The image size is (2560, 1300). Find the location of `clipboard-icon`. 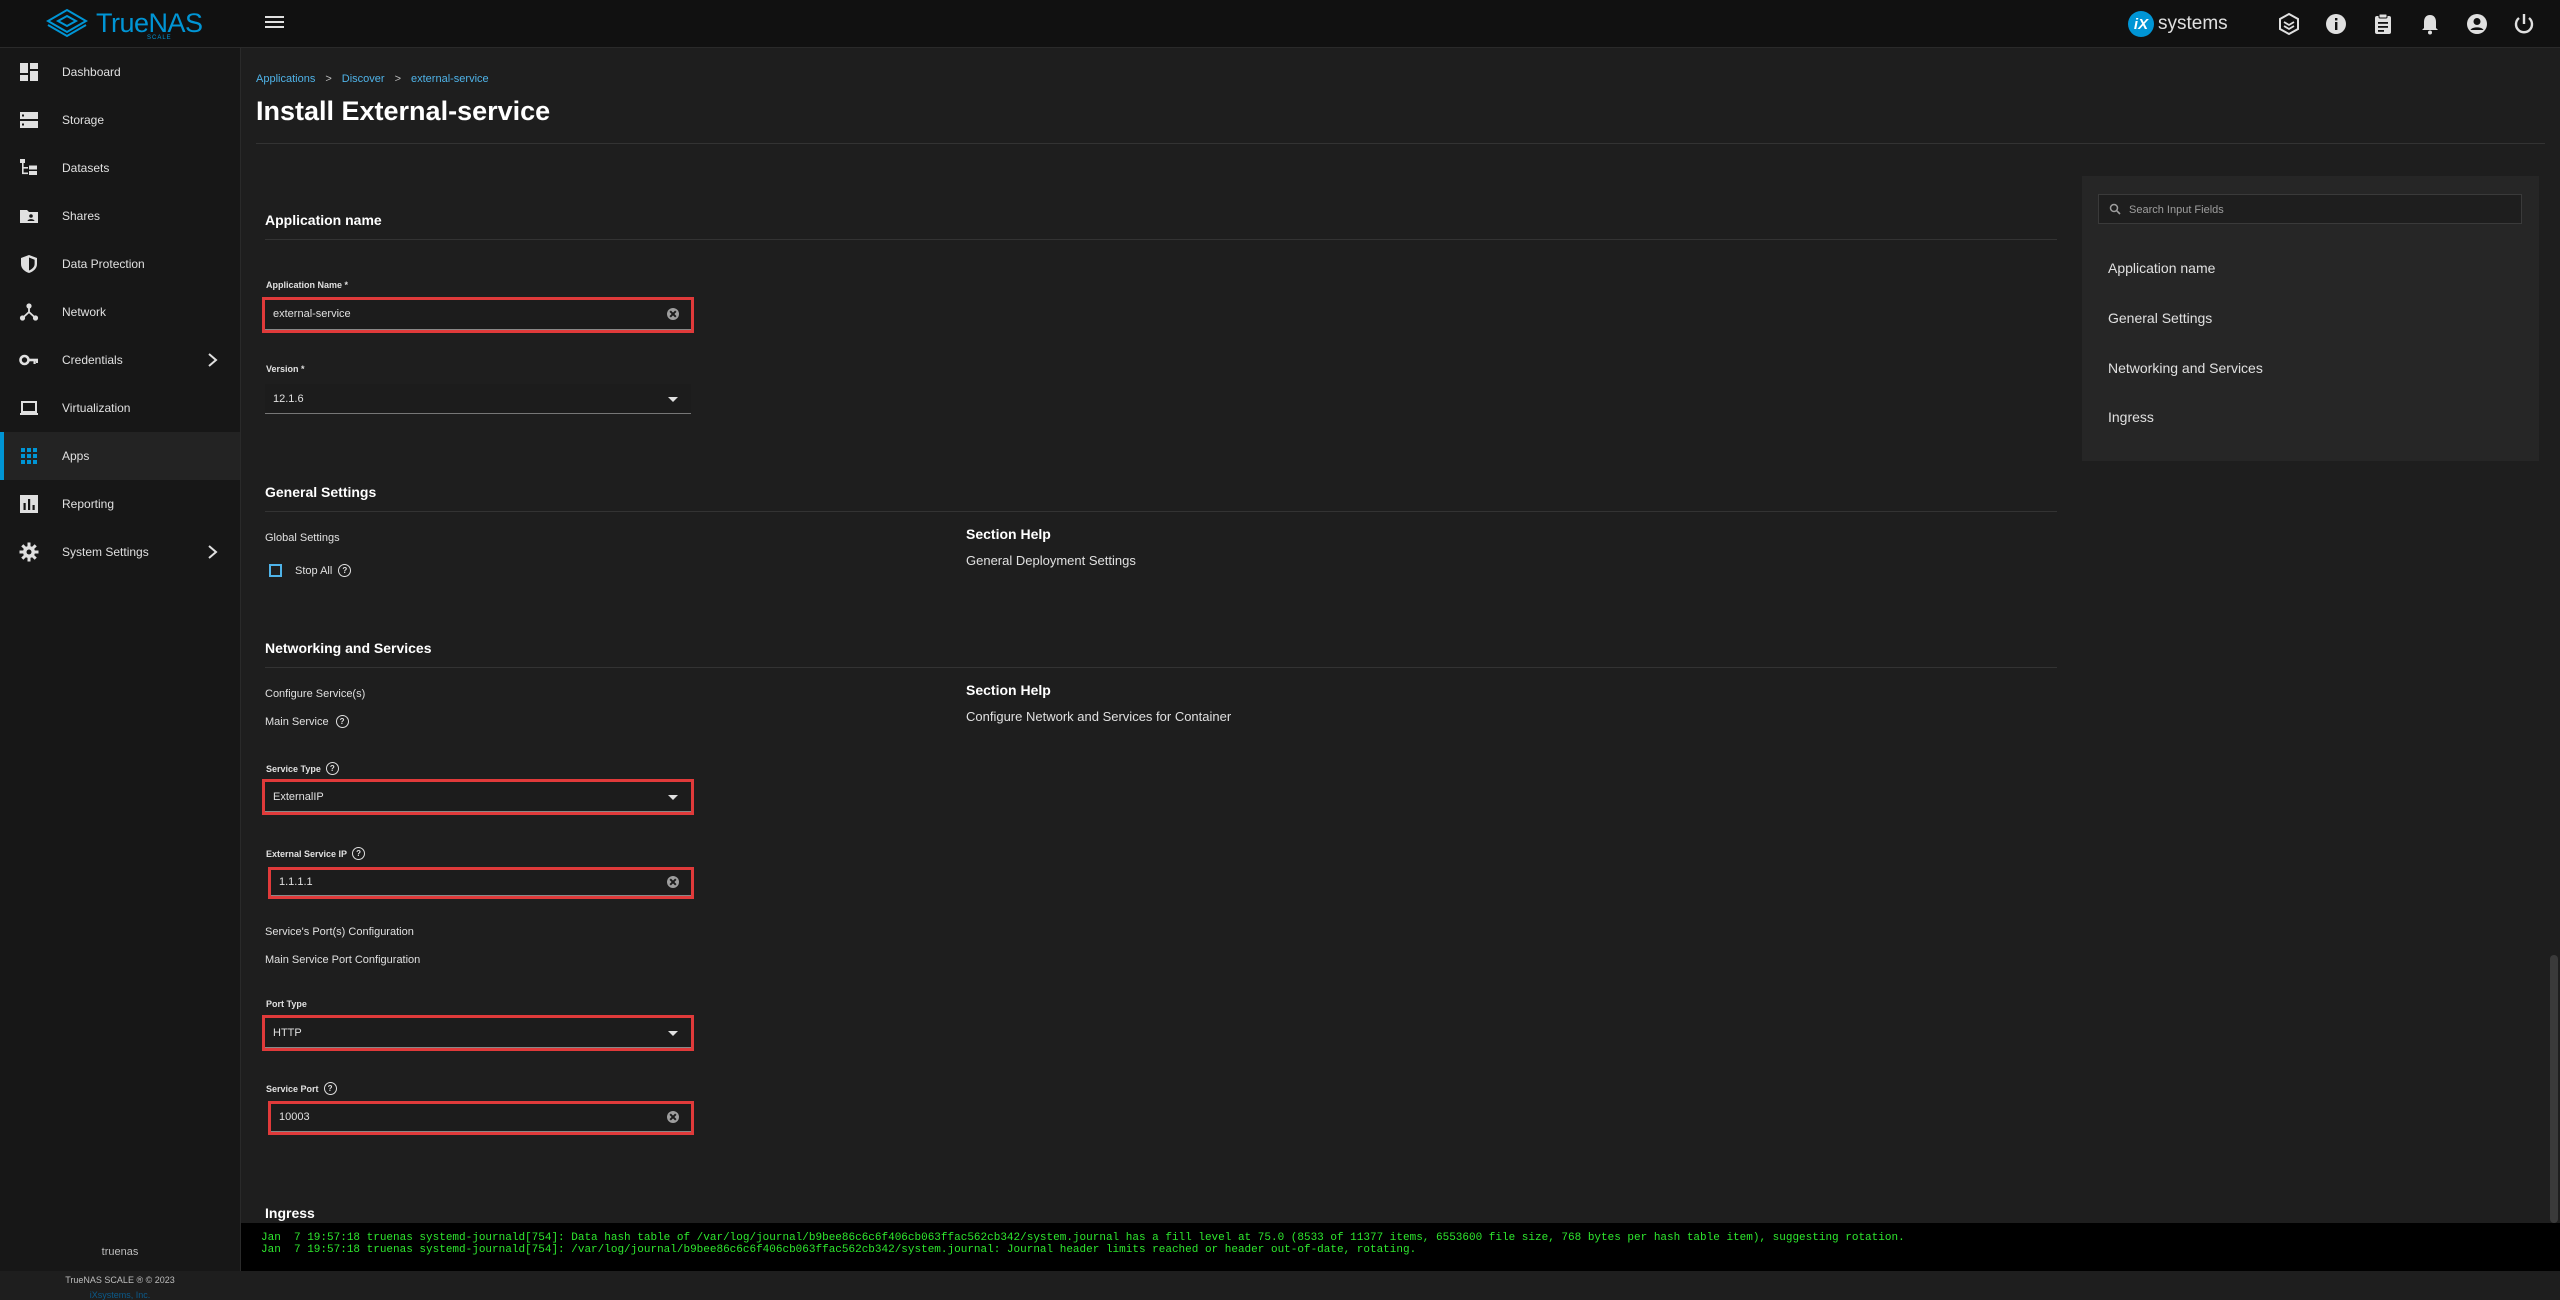

clipboard-icon is located at coordinates (2383, 24).